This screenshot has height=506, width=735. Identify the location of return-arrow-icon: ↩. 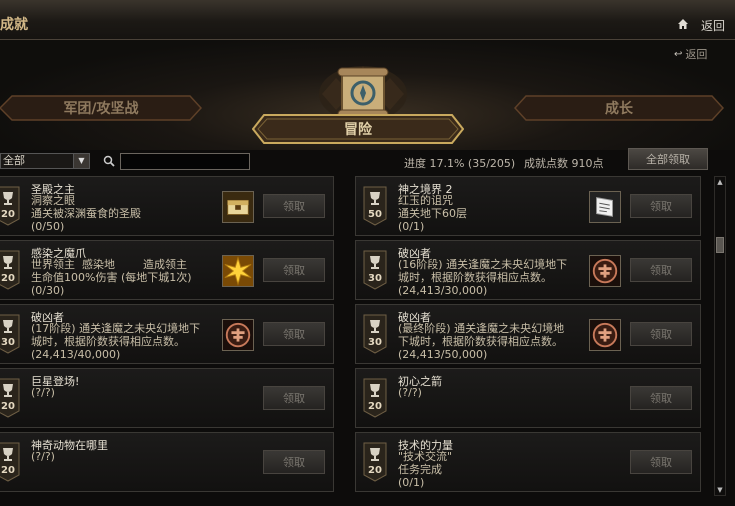
(678, 54).